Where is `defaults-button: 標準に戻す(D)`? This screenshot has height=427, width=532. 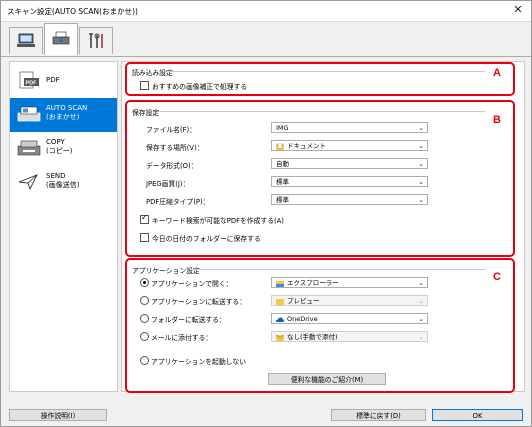 defaults-button: 標準に戻す(D) is located at coordinates (378, 415).